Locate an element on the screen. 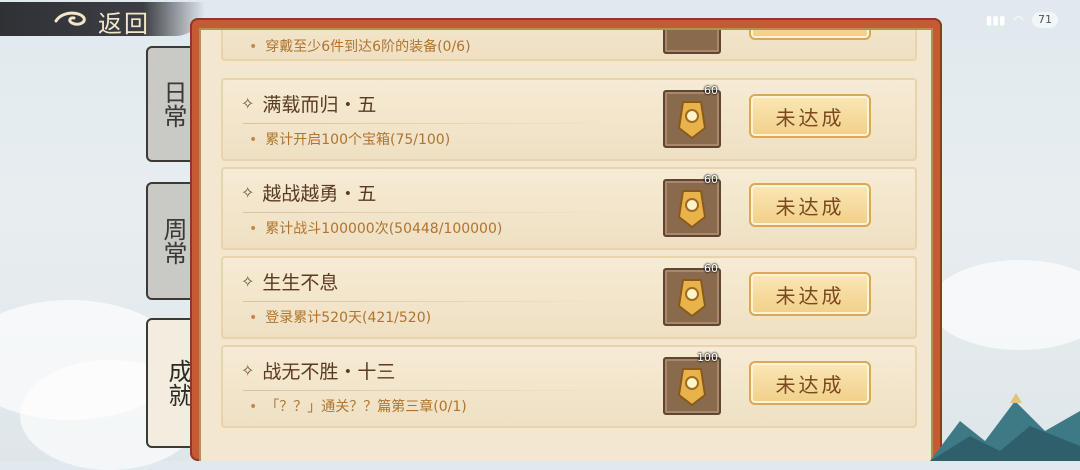 This screenshot has height=470, width=1080. tab-label: 周常 is located at coordinates (173, 241).